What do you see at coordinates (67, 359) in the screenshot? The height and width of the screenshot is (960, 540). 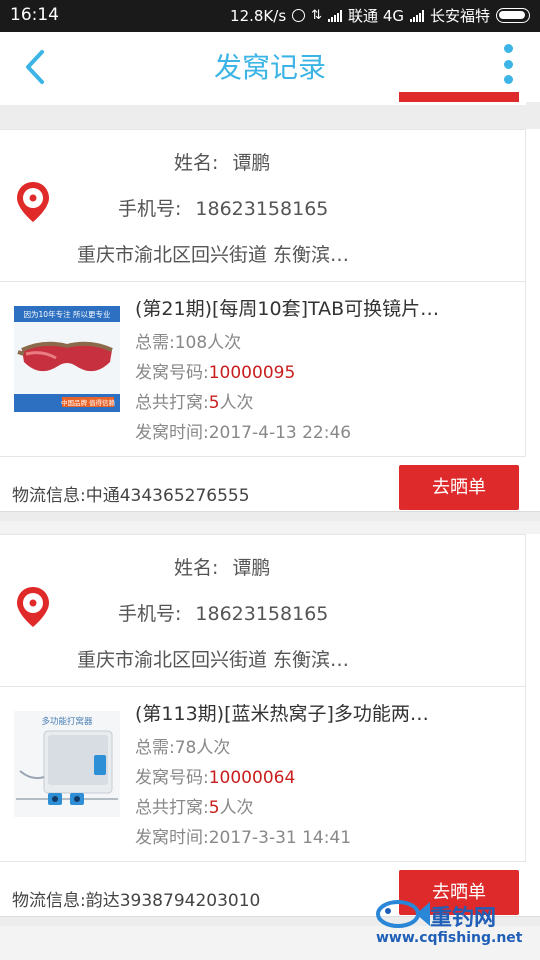 I see `product-thumbnail-sunglasses: 因为10年专注 所以更专业 中国品牌 值得信赖` at bounding box center [67, 359].